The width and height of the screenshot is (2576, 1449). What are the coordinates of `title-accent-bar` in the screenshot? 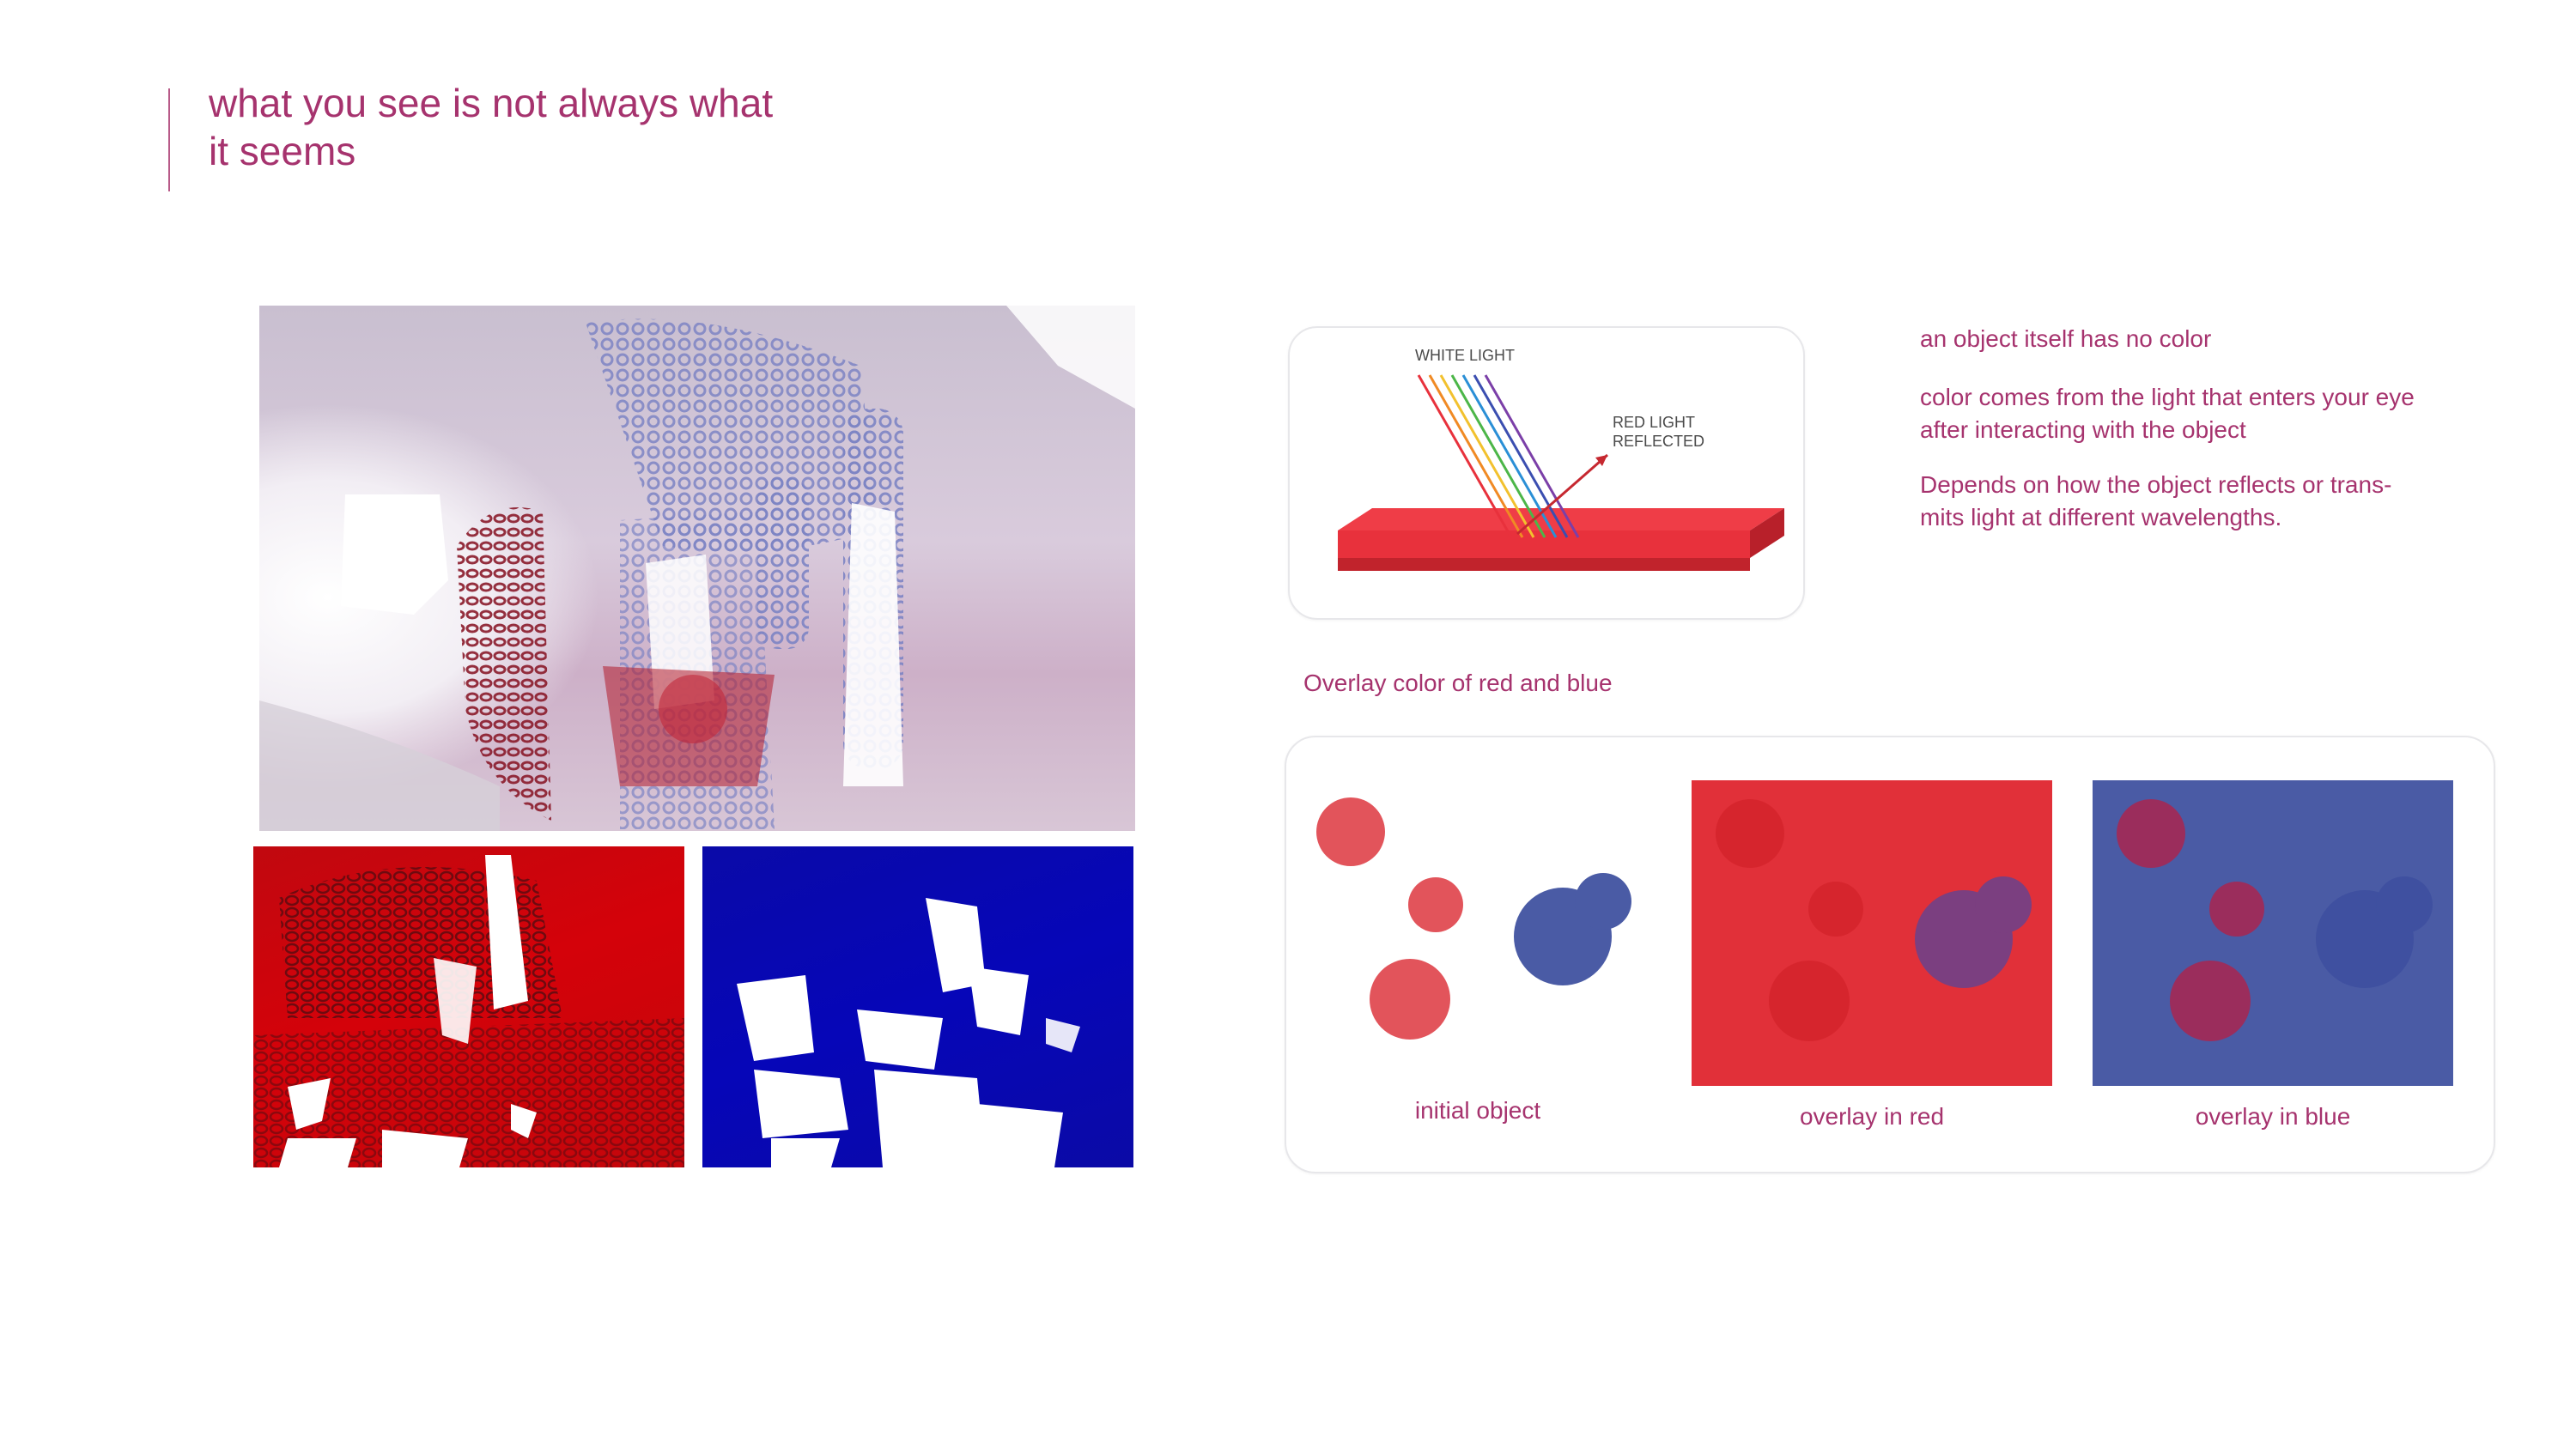 It's located at (169, 139).